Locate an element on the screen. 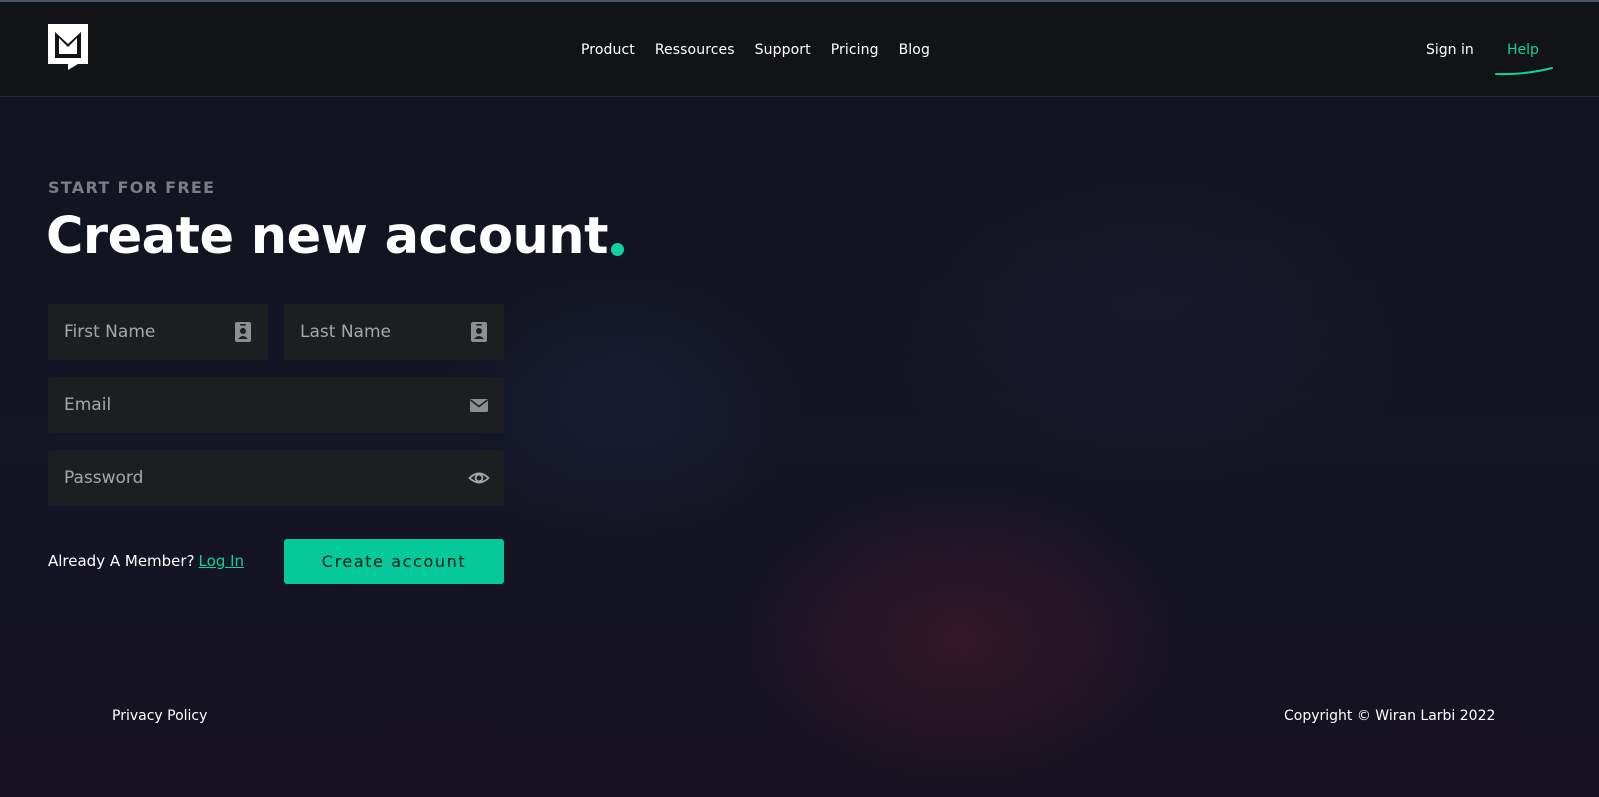  eyebrow-text: START FOR FREE is located at coordinates (132, 187).